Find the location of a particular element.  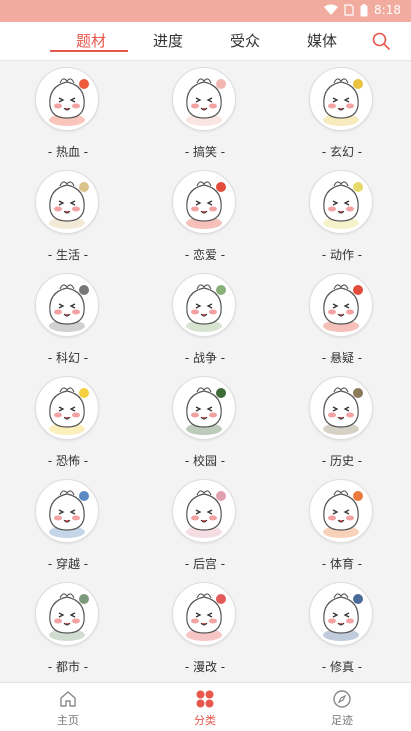

nav-category-label: 分类 is located at coordinates (205, 720).